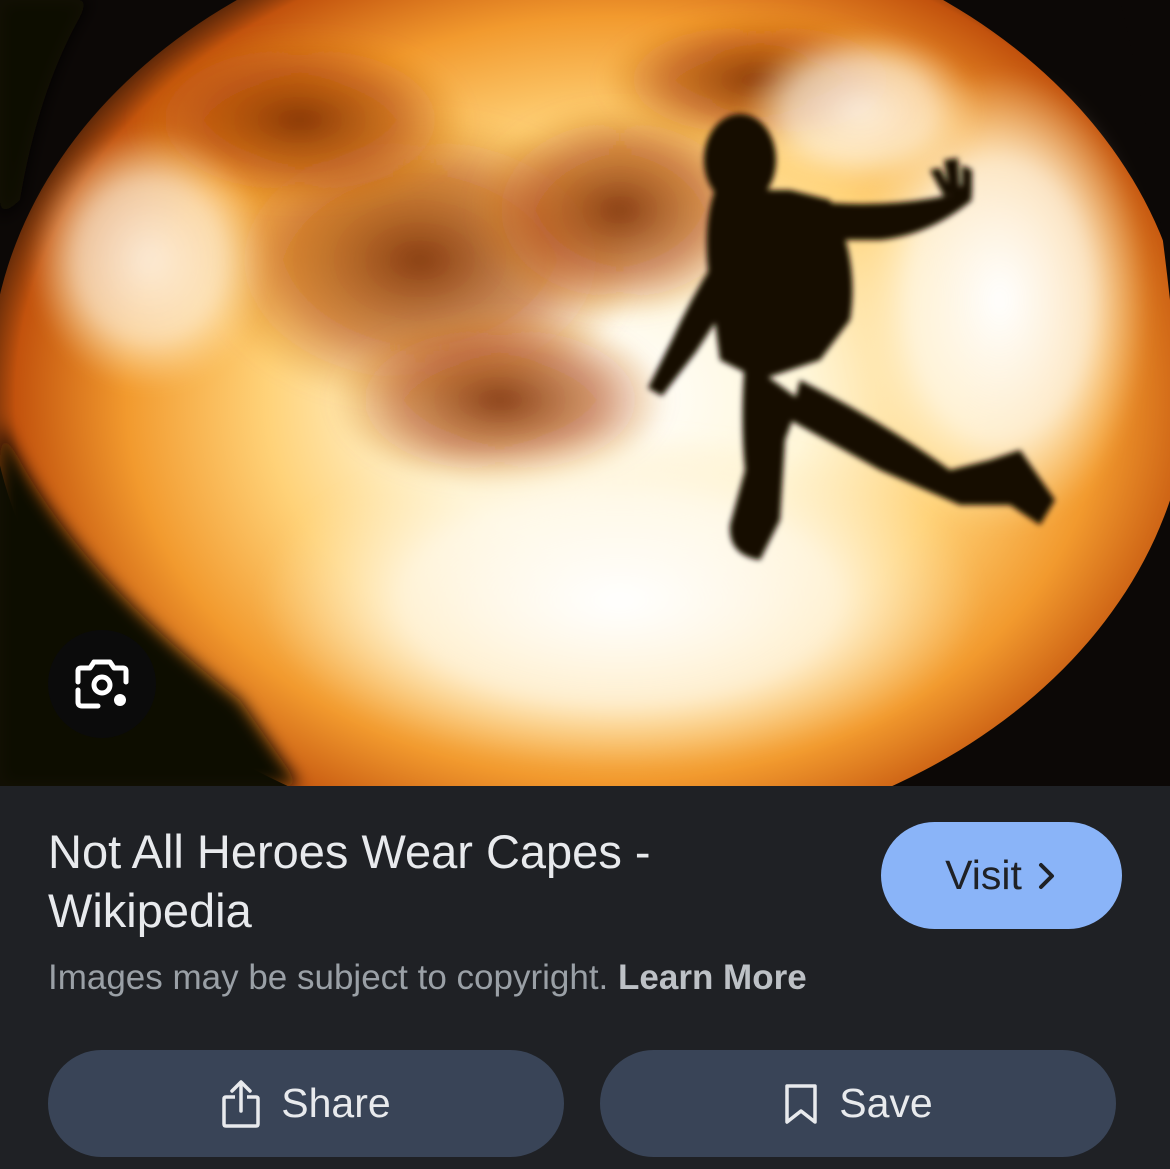  Describe the element at coordinates (328, 977) in the screenshot. I see `copyright-text: Images may be subject to copyright.` at that location.